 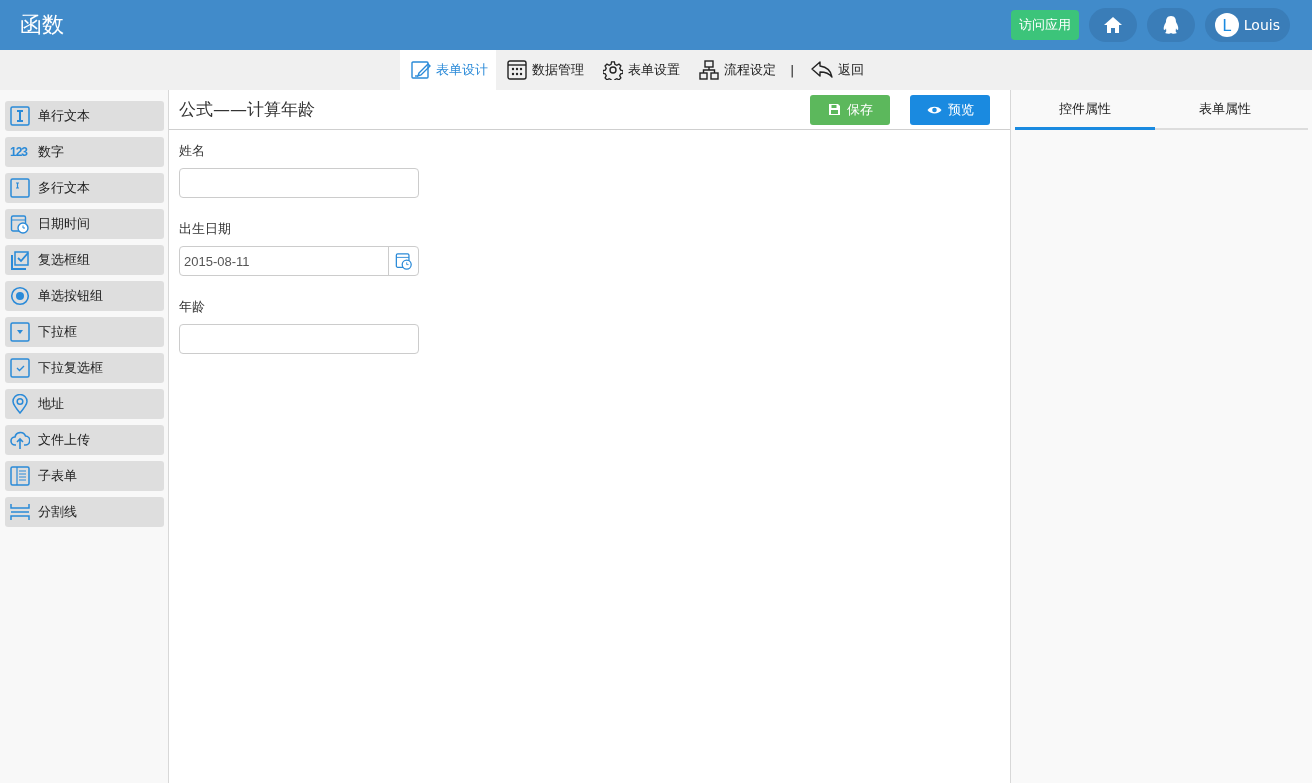 What do you see at coordinates (517, 70) in the screenshot?
I see `grid-icon` at bounding box center [517, 70].